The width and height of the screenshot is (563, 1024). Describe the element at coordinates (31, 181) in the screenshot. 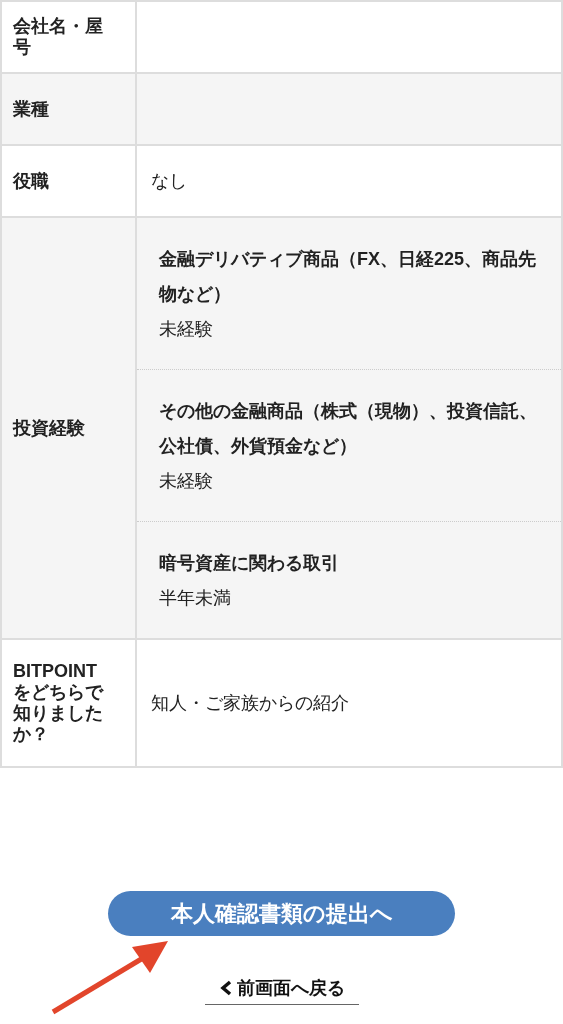

I see `row-label: 役職` at that location.